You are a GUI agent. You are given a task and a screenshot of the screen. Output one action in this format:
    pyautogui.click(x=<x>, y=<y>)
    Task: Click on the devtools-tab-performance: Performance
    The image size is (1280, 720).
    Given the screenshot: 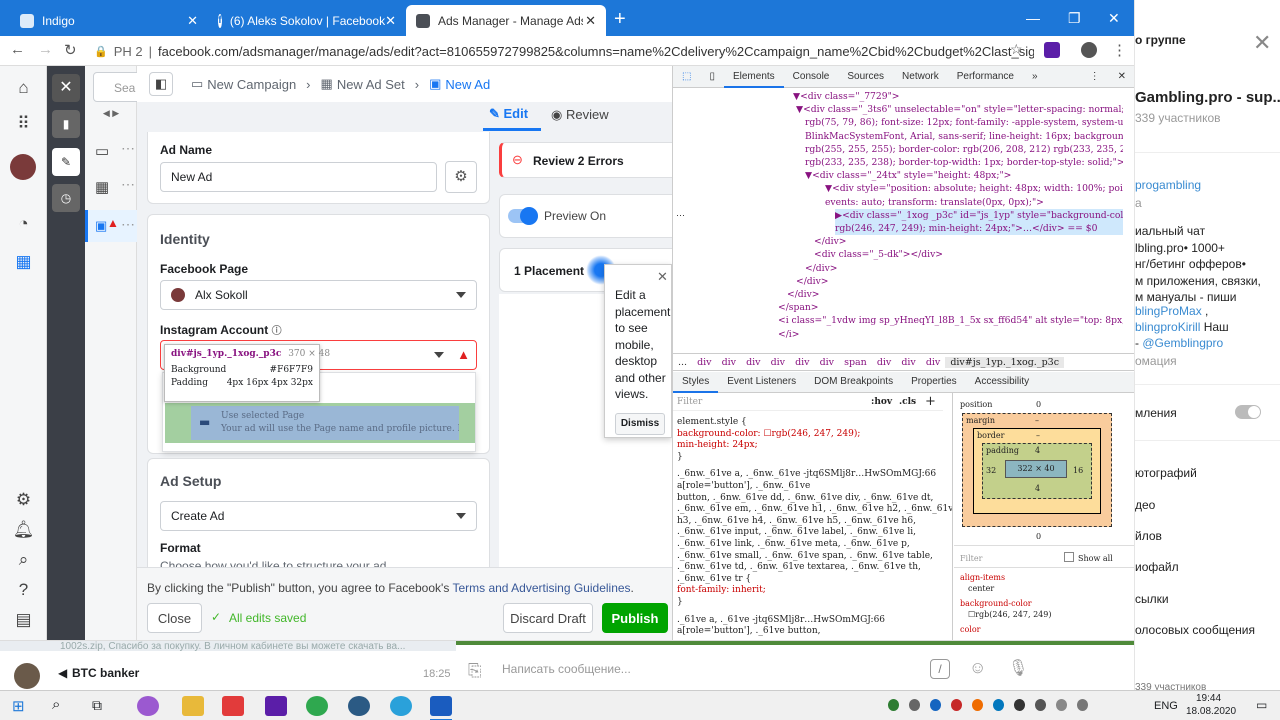 What is the action you would take?
    pyautogui.click(x=985, y=77)
    